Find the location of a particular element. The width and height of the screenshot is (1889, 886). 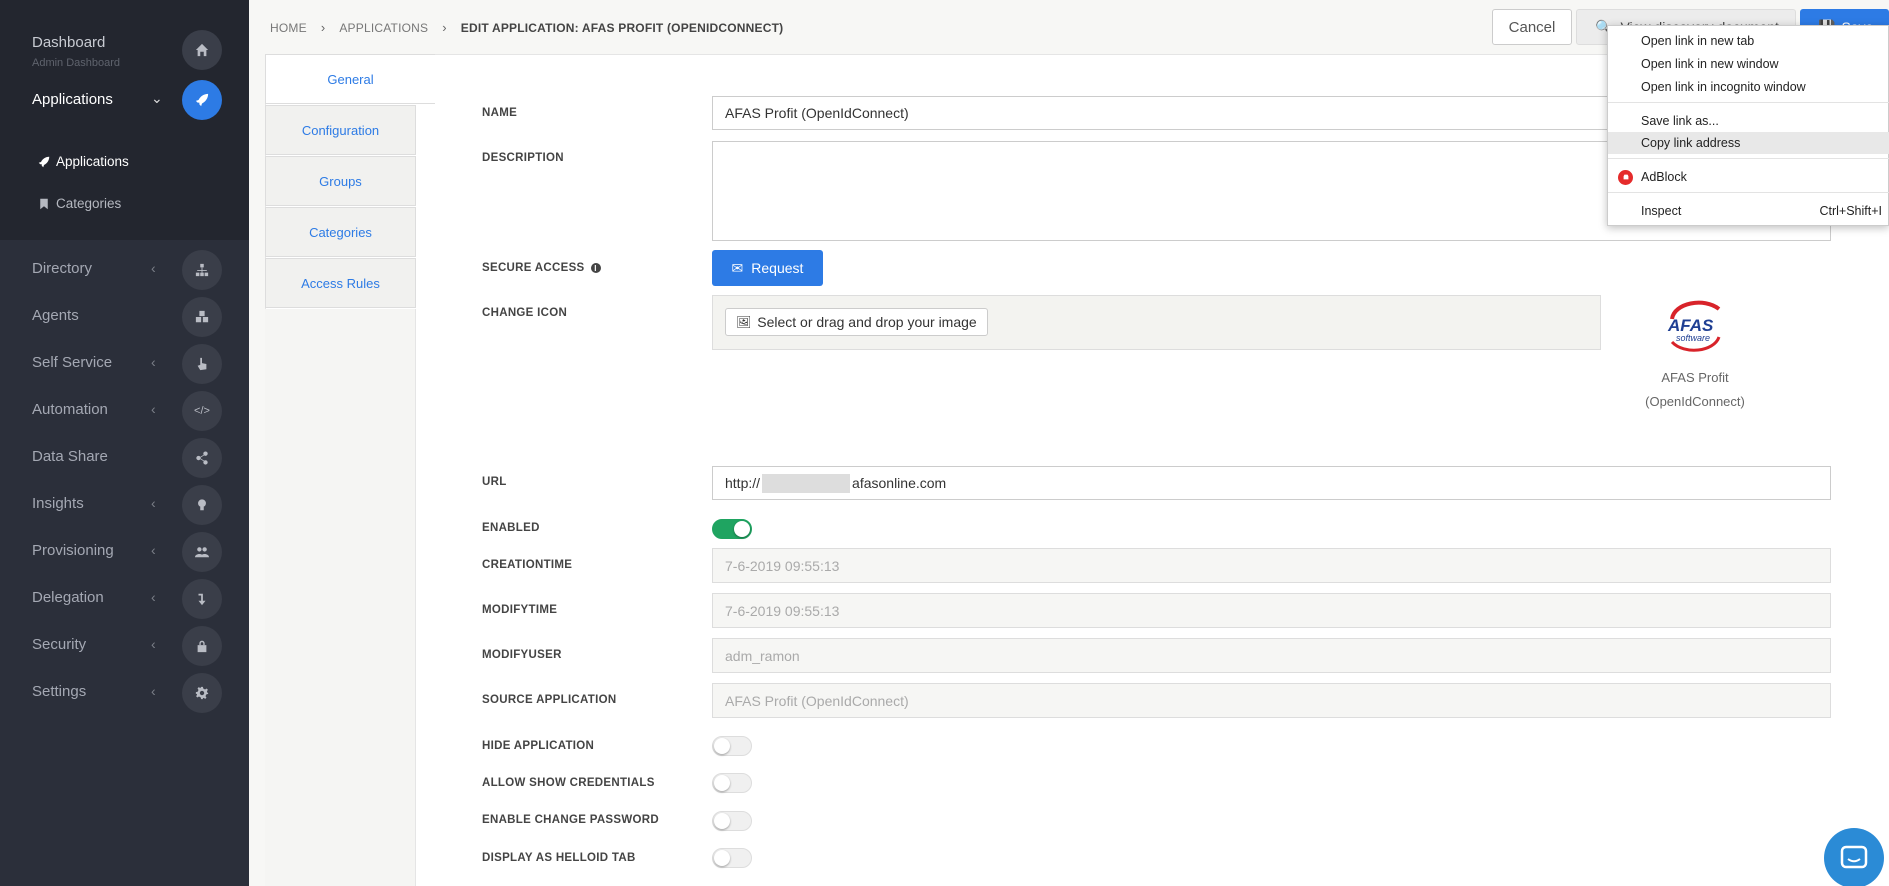

sidebar-item-dashboard: Dashboard Admin Dashboard is located at coordinates (124, 49).